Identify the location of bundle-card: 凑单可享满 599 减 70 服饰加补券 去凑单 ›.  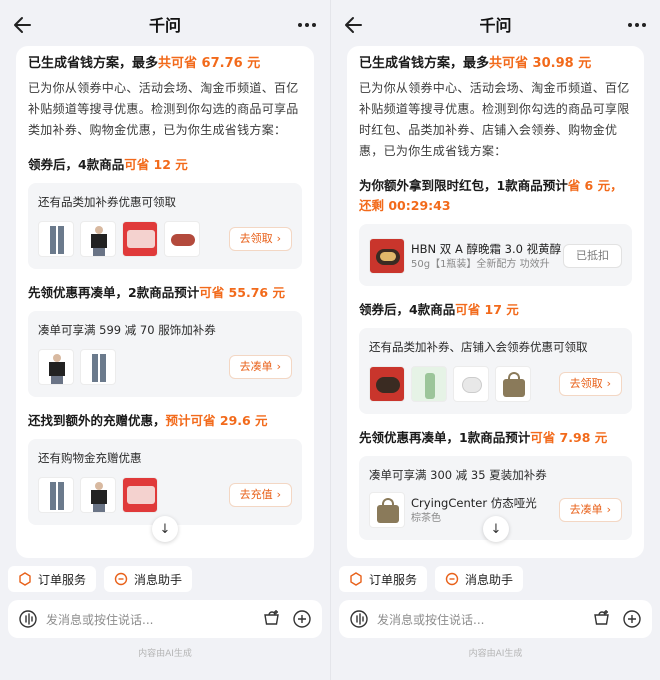
(165, 354).